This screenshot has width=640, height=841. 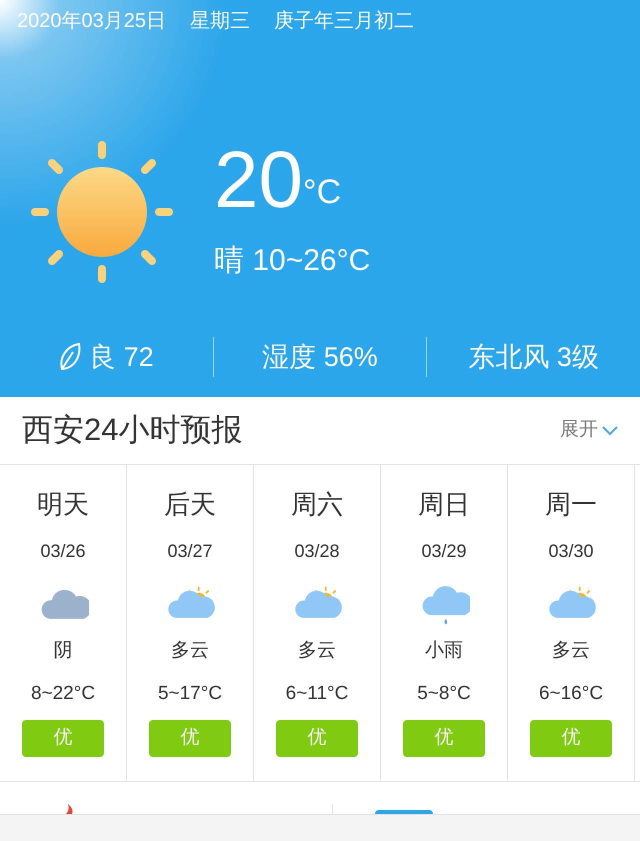 I want to click on temperature-range: 6~11°C, so click(x=317, y=694).